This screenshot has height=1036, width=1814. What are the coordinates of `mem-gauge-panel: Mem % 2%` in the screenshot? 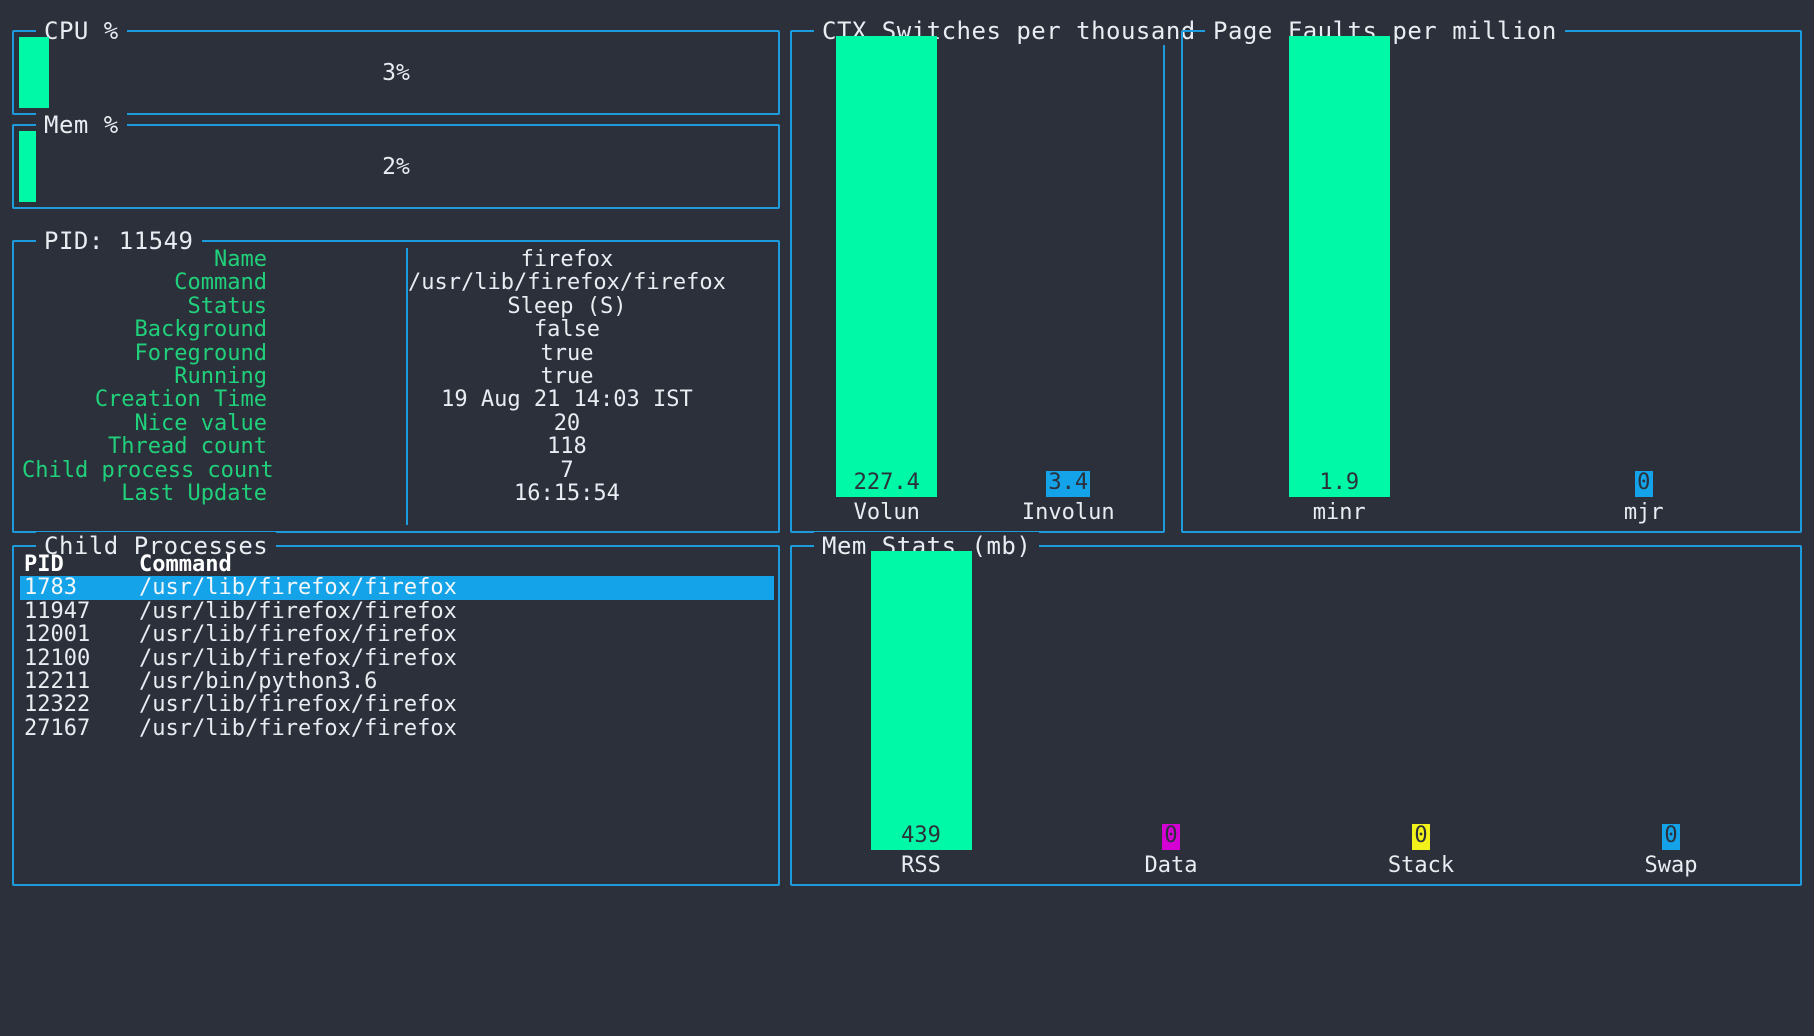 It's located at (396, 160).